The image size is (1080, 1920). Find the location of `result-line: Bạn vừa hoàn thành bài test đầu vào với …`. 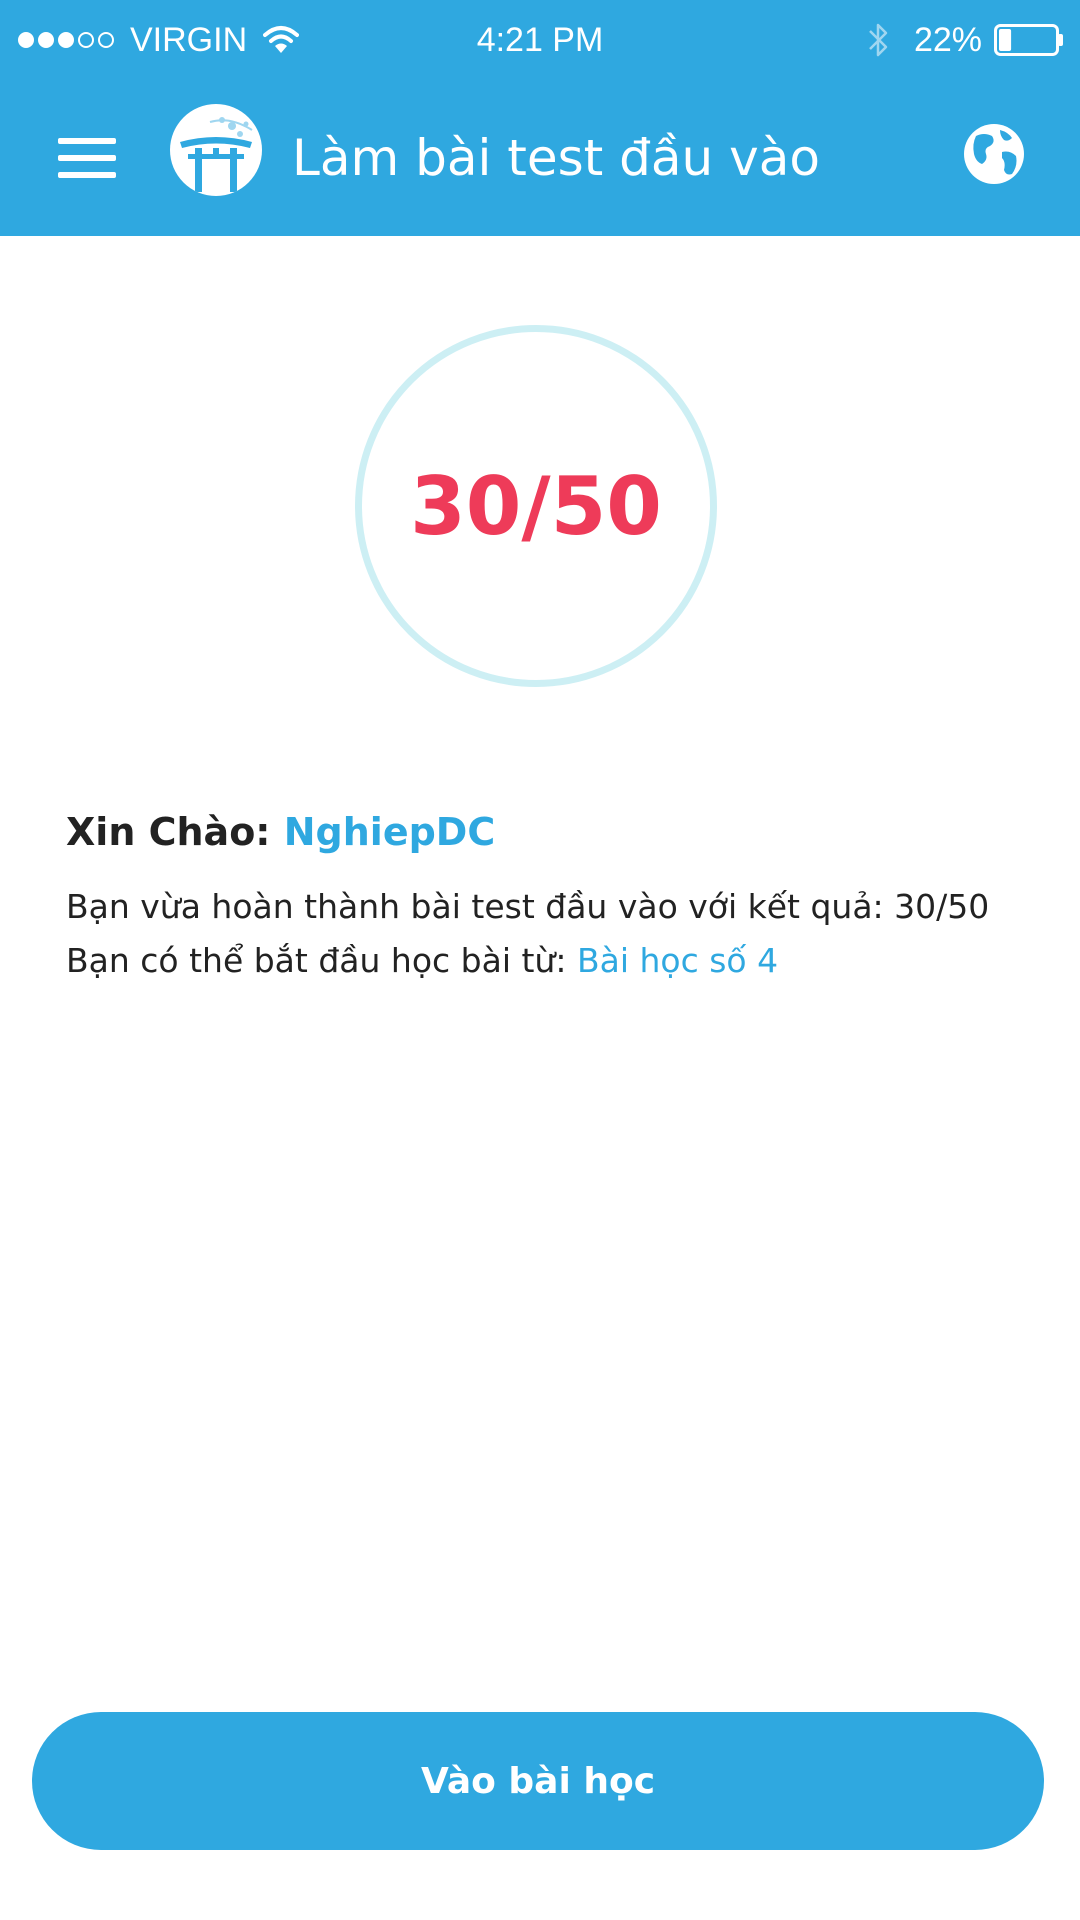

result-line: Bạn vừa hoàn thành bài test đầu vào với … is located at coordinates (528, 906).